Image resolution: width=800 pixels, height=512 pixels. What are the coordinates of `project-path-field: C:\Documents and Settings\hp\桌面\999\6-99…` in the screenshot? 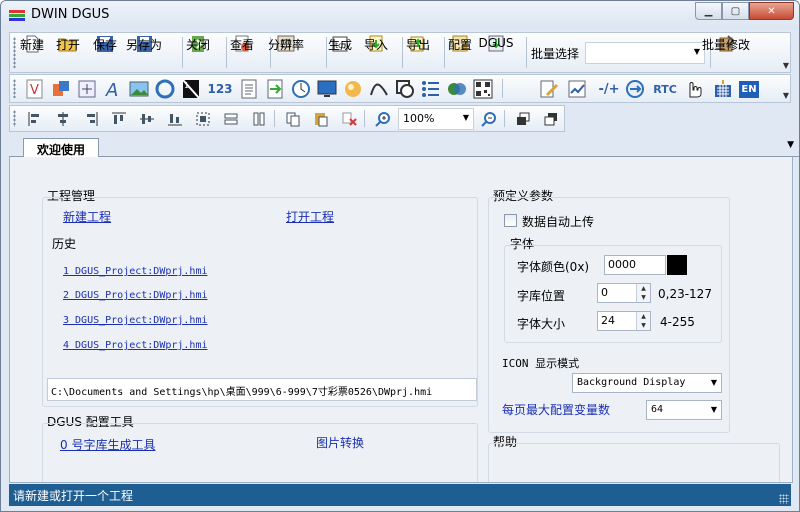 It's located at (262, 389).